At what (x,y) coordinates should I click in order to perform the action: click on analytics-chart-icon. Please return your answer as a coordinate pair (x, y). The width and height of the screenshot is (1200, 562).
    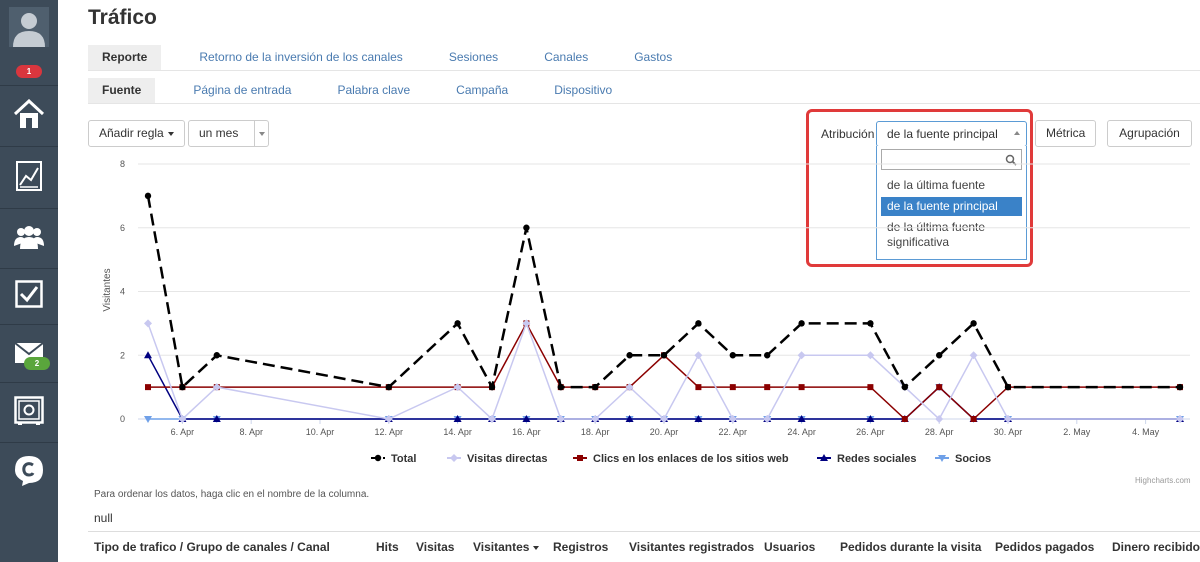
    Looking at the image, I should click on (29, 176).